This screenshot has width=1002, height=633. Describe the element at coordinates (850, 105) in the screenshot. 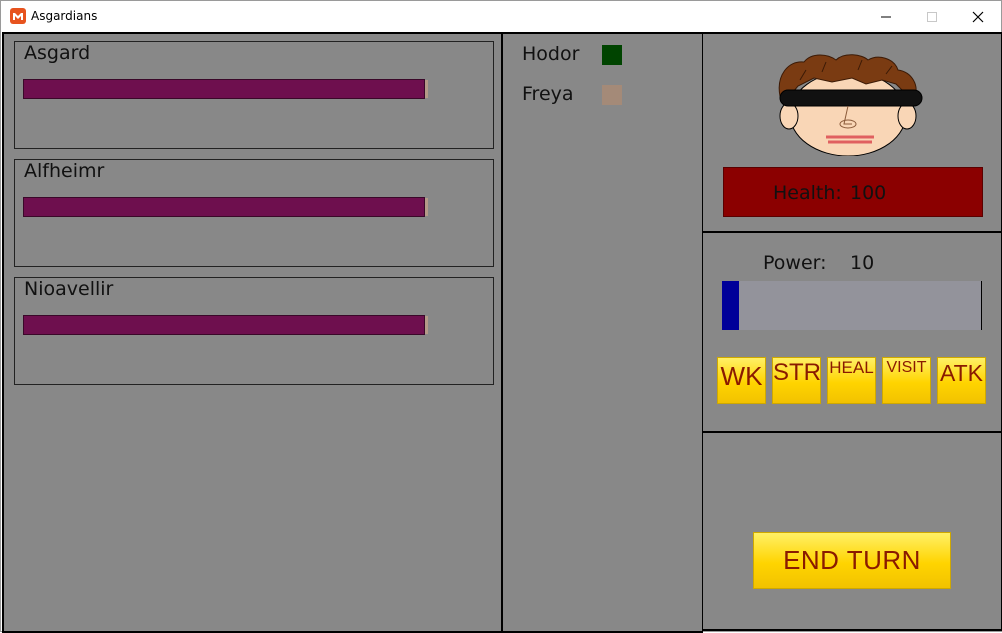

I see `character-portrait` at that location.